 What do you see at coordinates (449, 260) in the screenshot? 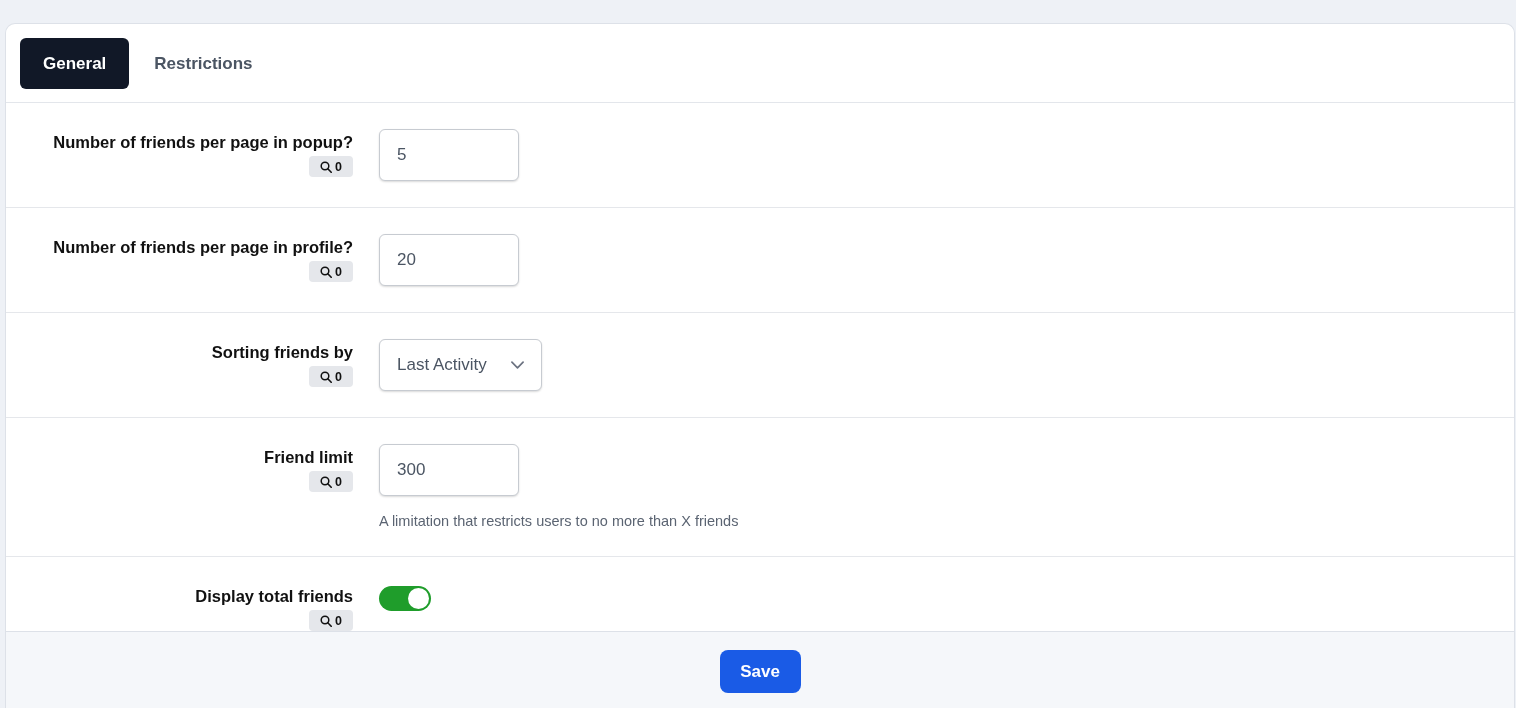
I see `number-input: 20` at bounding box center [449, 260].